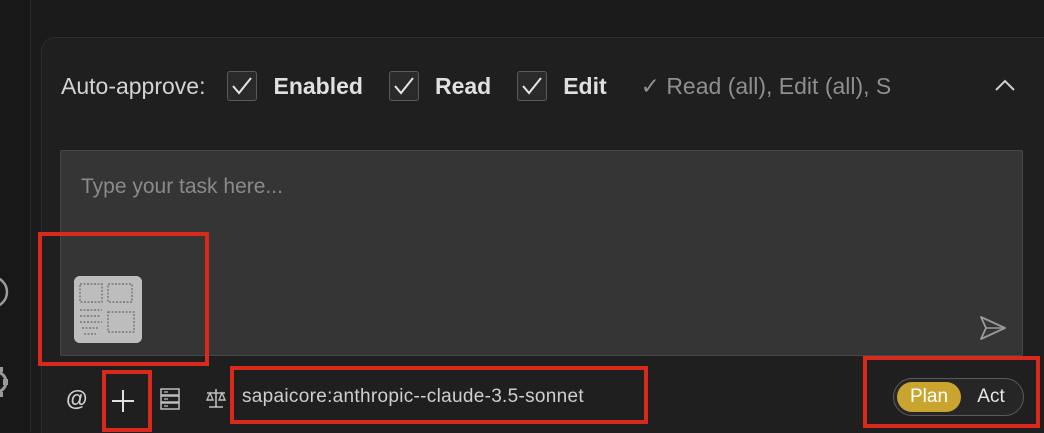  I want to click on task-input, so click(521, 187).